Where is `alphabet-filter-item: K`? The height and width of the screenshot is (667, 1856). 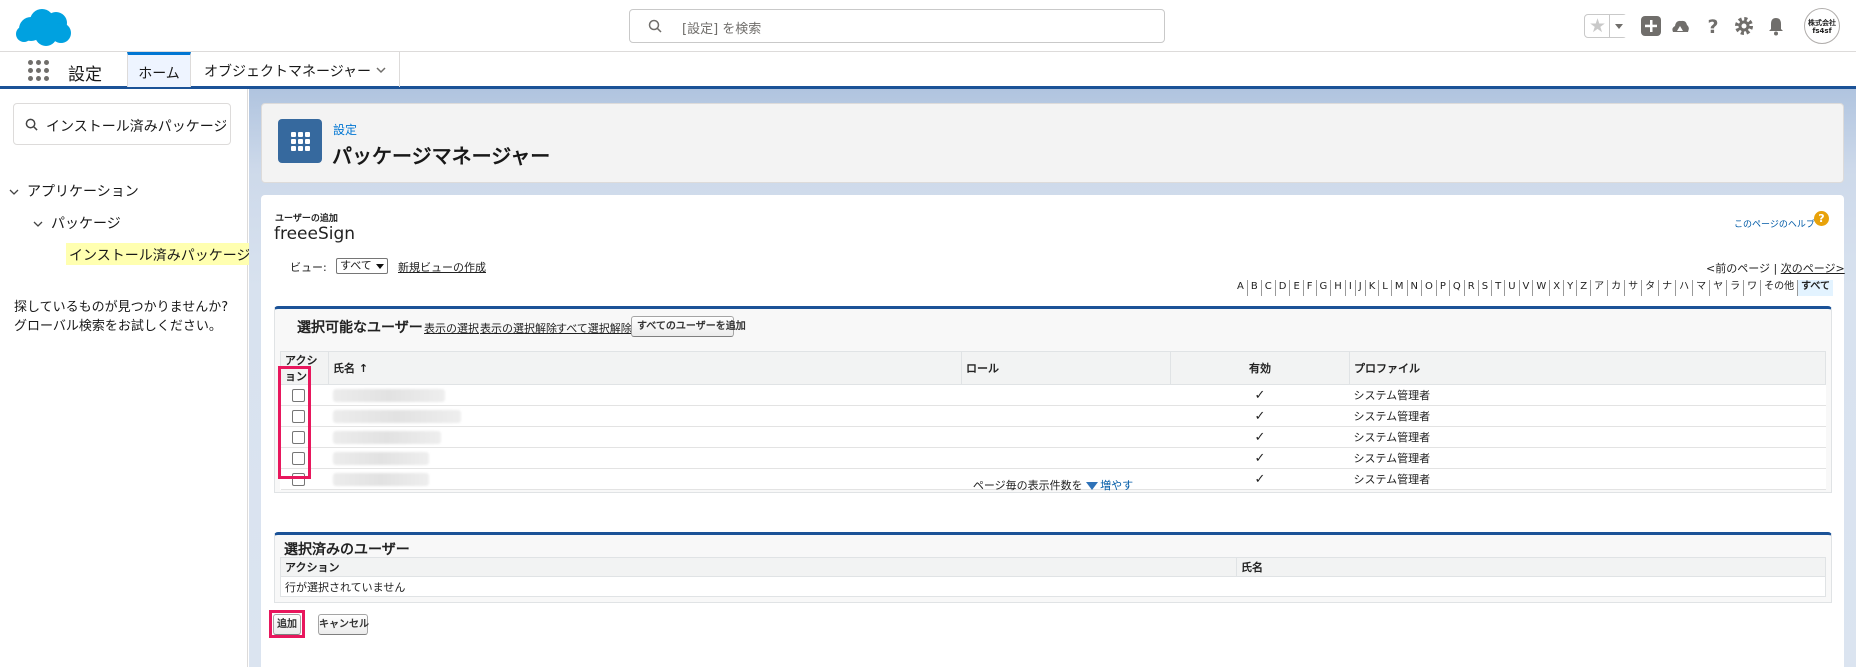 alphabet-filter-item: K is located at coordinates (1373, 288).